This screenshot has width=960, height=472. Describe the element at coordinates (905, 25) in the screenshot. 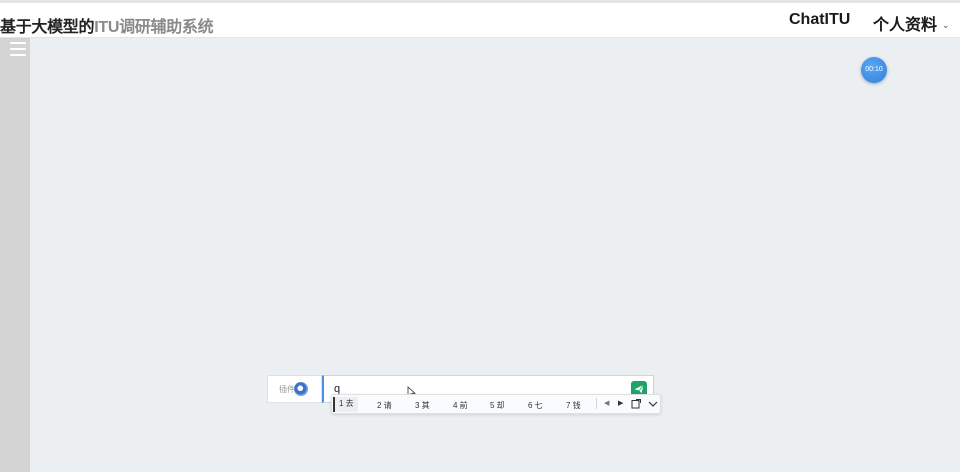

I see `nav-profile-label: 个人资料` at that location.